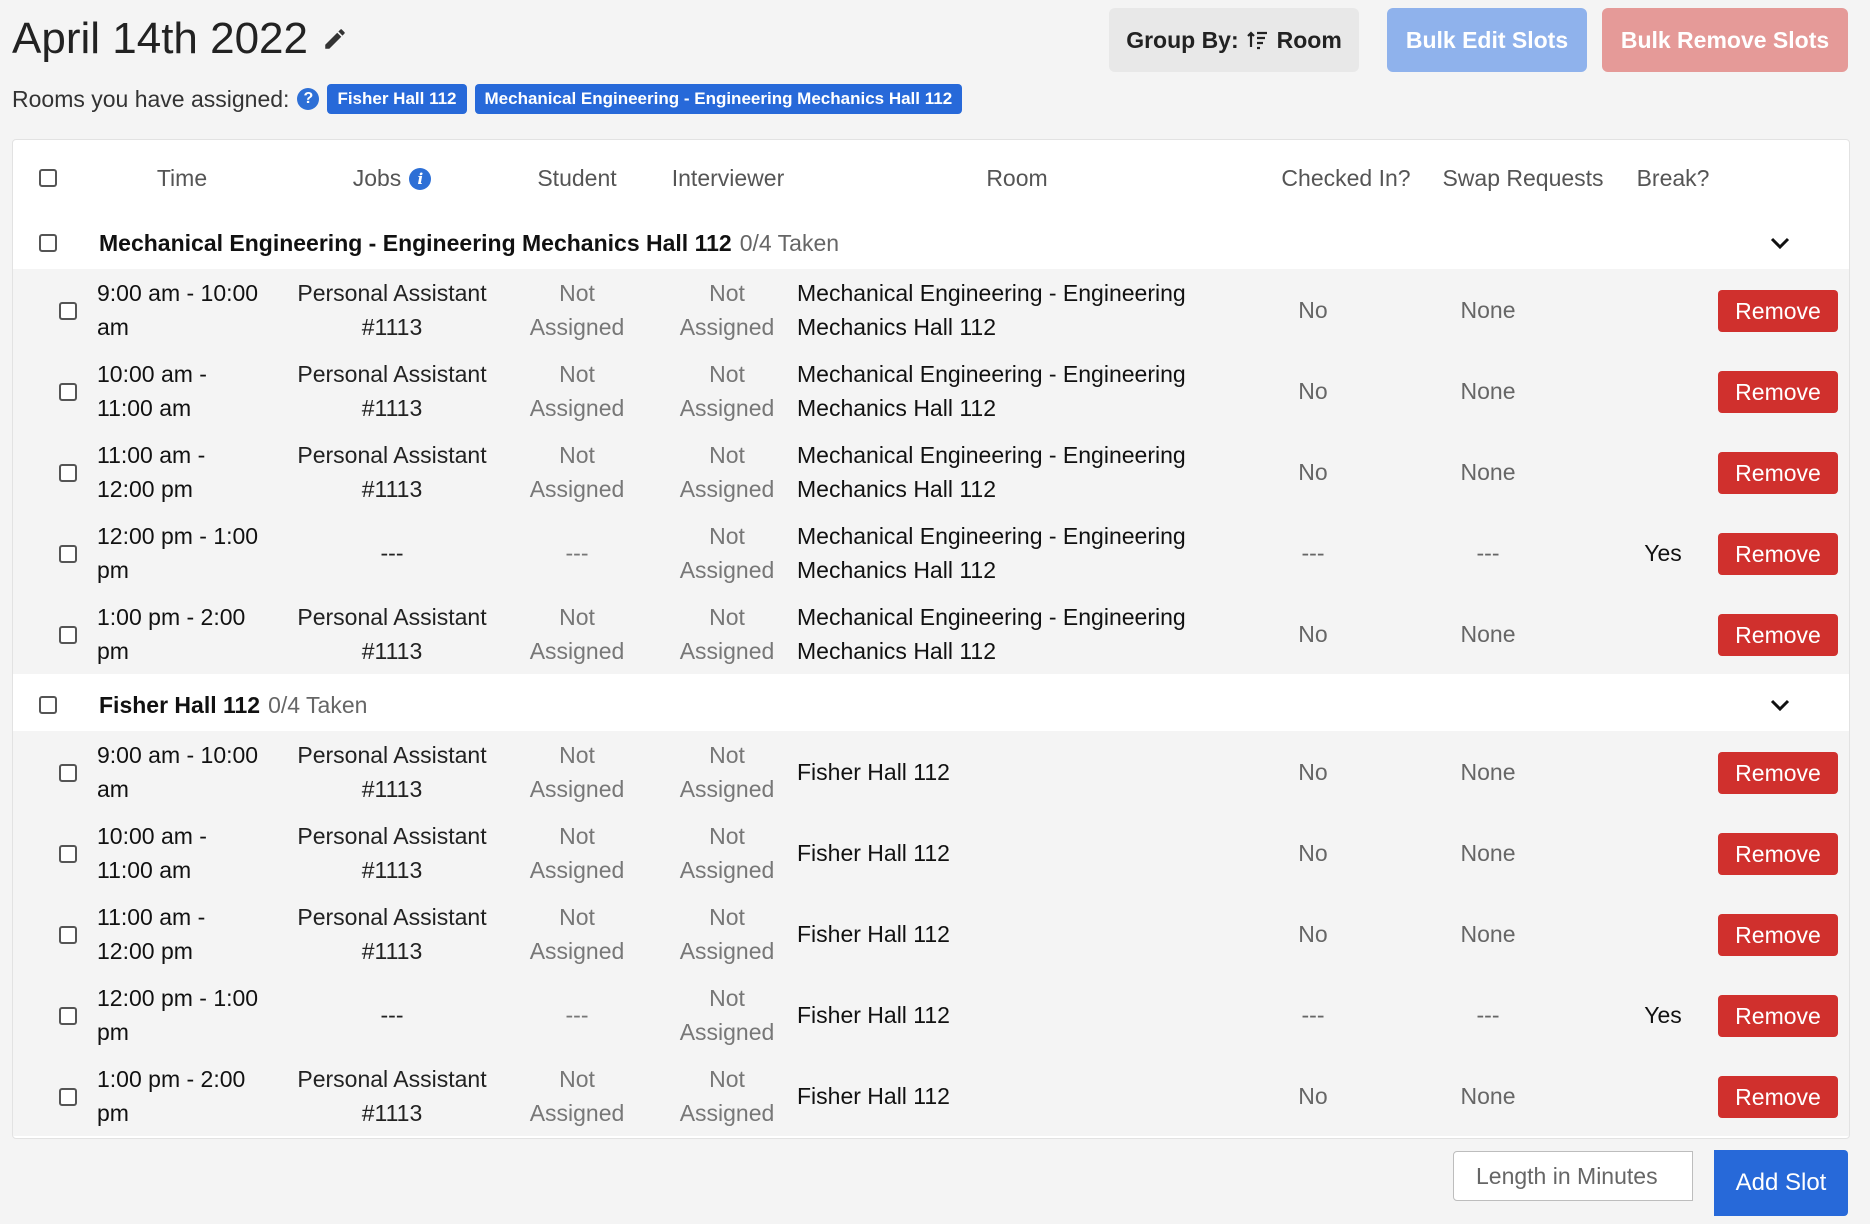 This screenshot has width=1870, height=1224. What do you see at coordinates (178, 552) in the screenshot?
I see `slot-time: 12:00 pm - 1:00 pm` at bounding box center [178, 552].